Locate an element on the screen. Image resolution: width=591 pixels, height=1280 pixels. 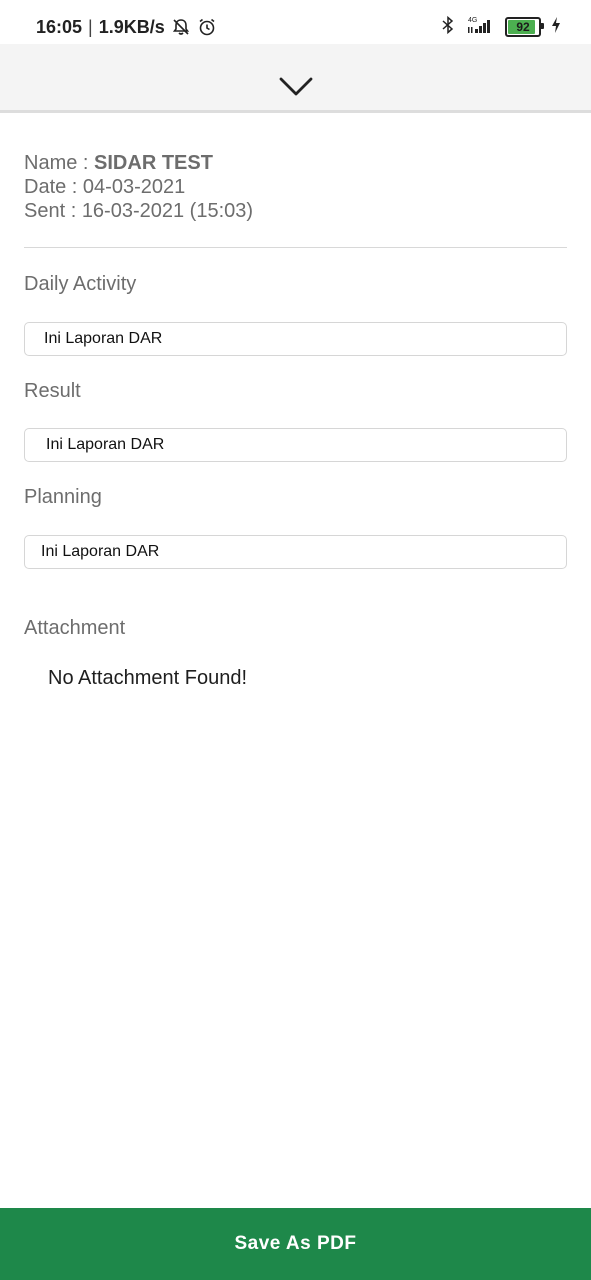
divider is located at coordinates (295, 247).